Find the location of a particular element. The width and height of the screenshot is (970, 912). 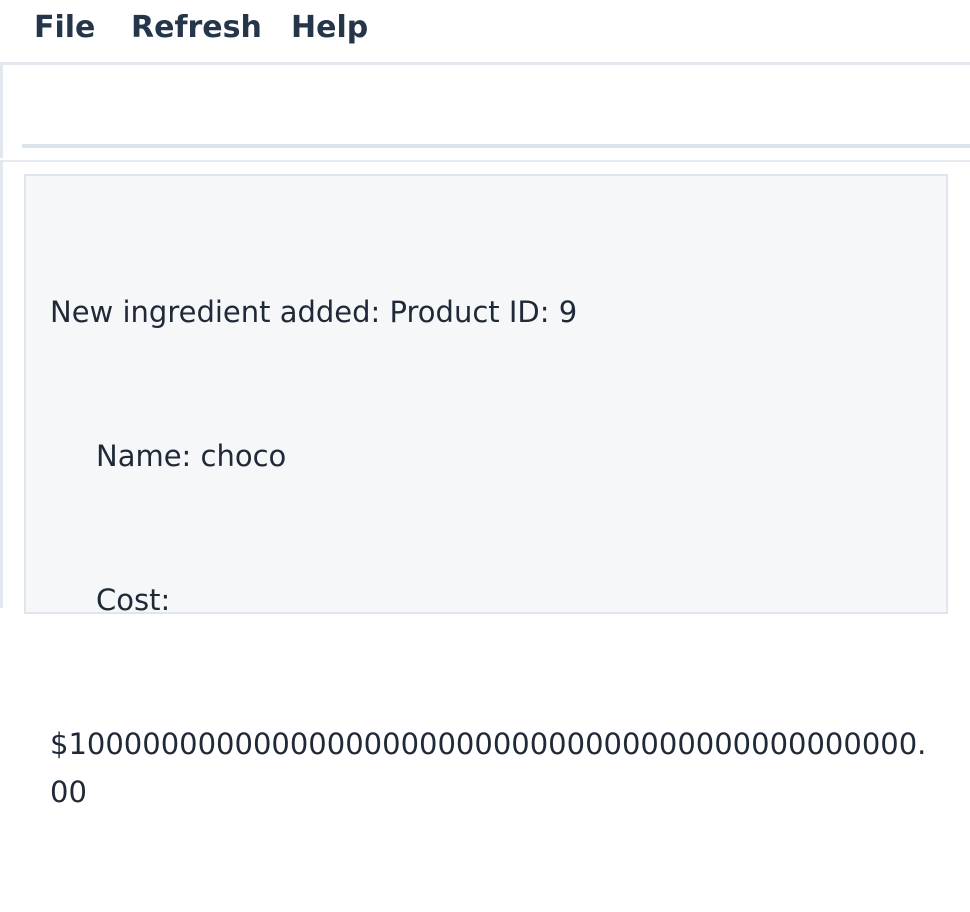

log-line-cost-label: Cost: is located at coordinates (133, 600).